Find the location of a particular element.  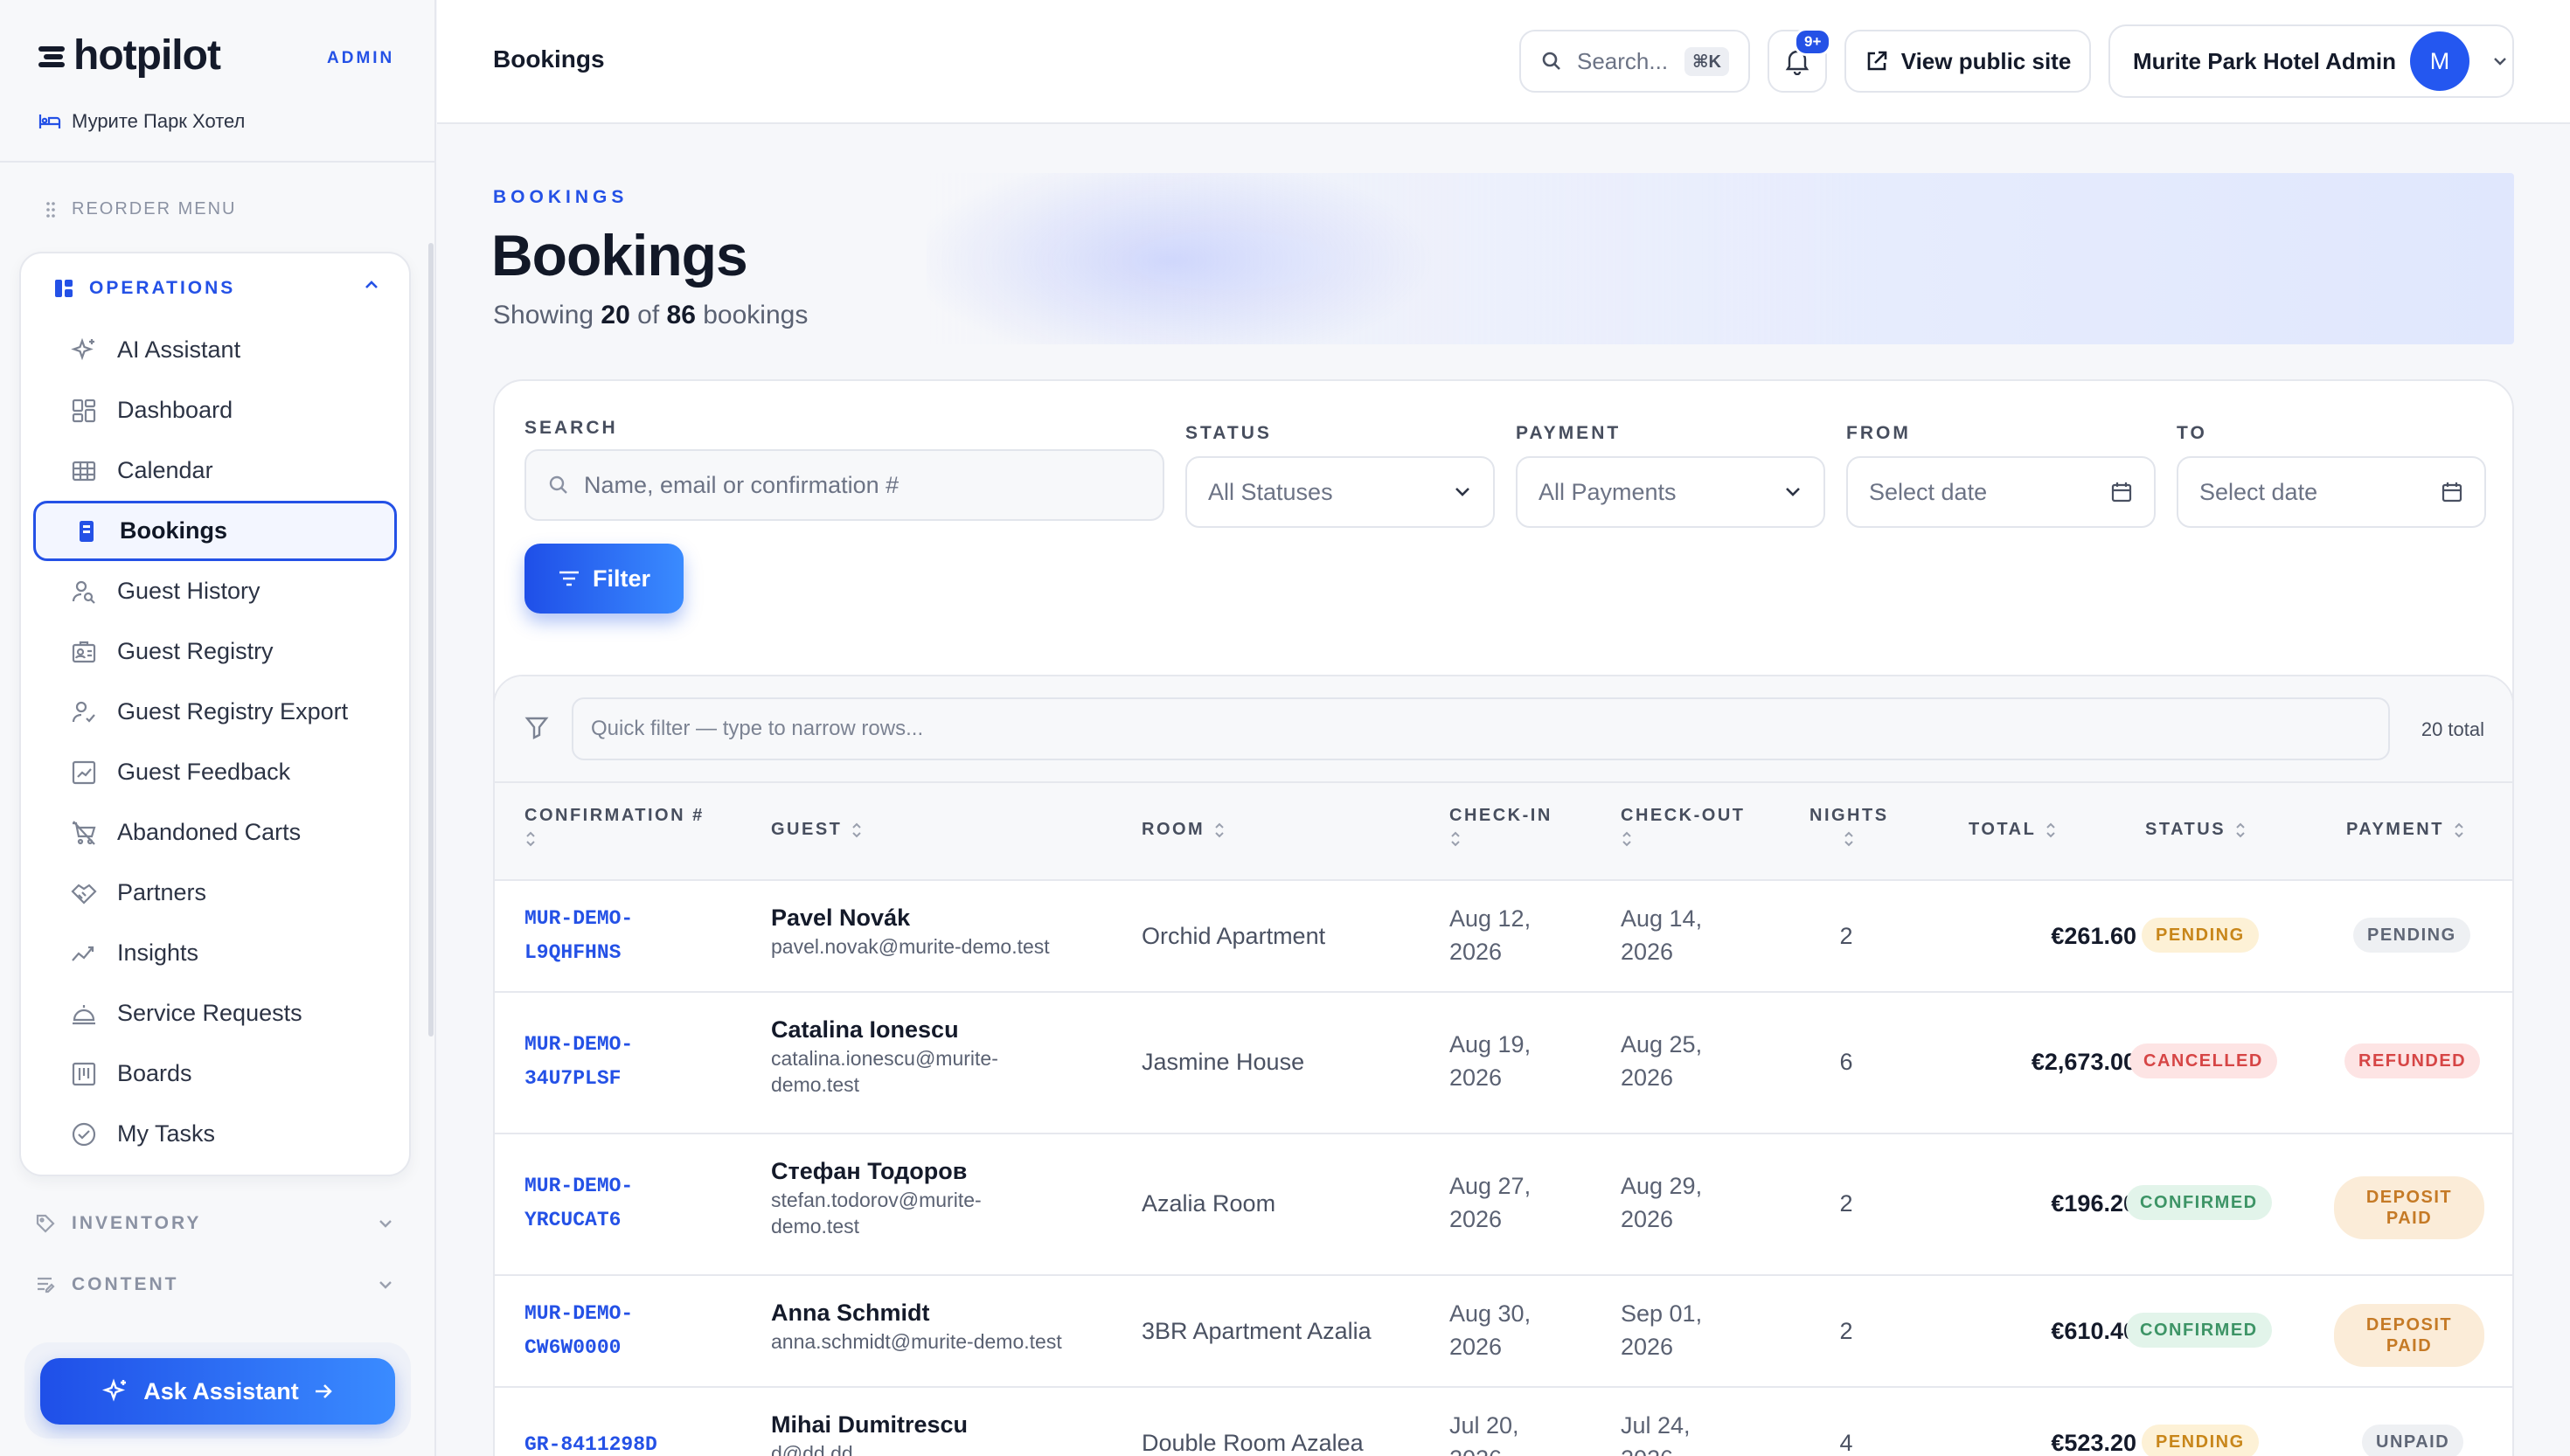

column-guest-label: GUEST is located at coordinates (807, 829).